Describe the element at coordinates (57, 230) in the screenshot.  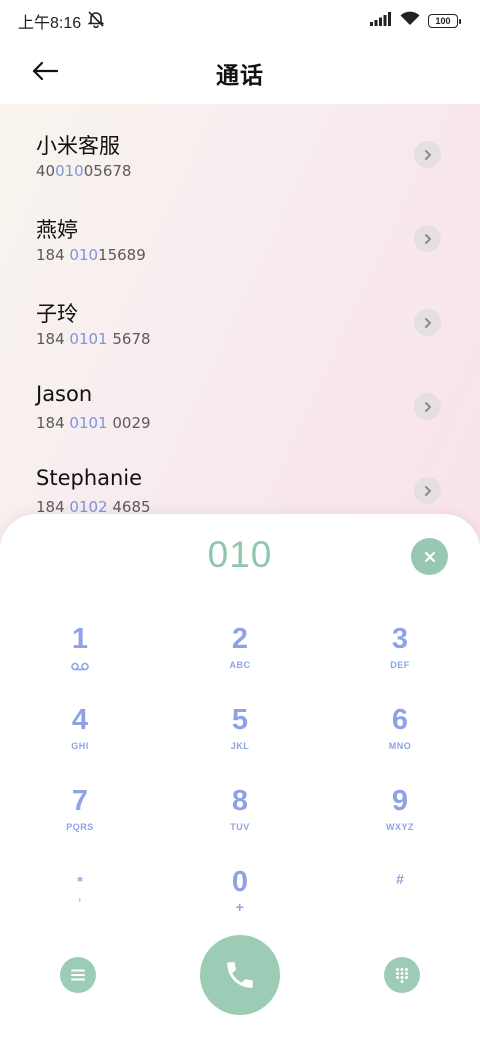
I see `contact-name: 燕婷` at that location.